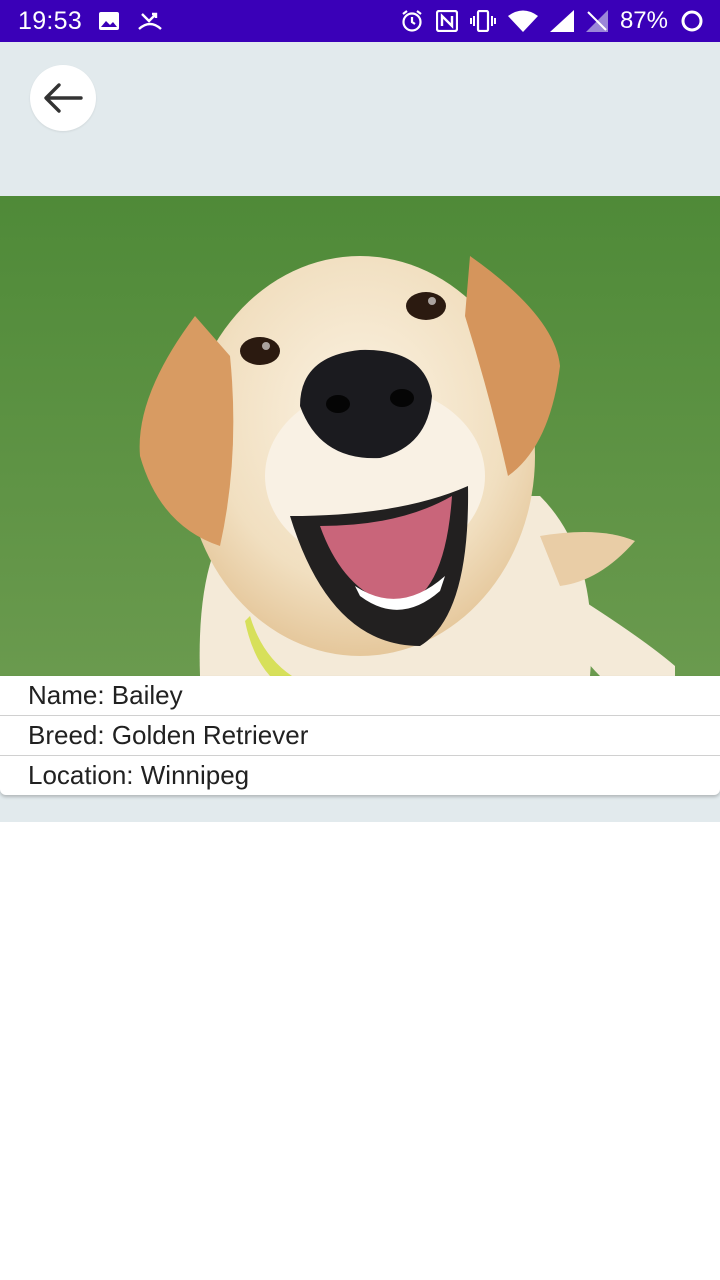 This screenshot has height=1280, width=720. Describe the element at coordinates (139, 775) in the screenshot. I see `dog-location: Location: Winnipeg` at that location.